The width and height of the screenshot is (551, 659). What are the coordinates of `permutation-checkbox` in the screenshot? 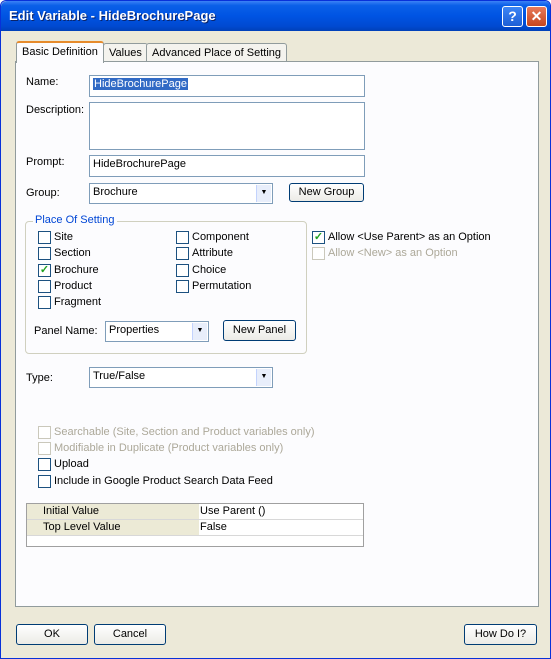 It's located at (182, 286).